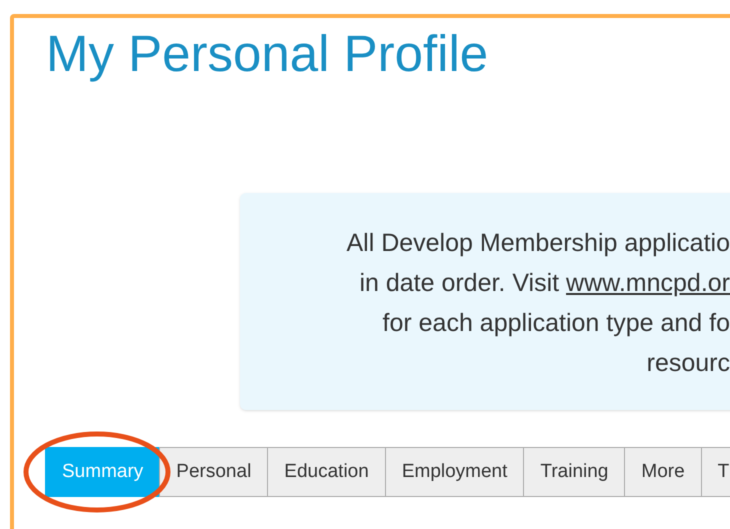 This screenshot has height=529, width=730. I want to click on website-link: www.mncpd.or, so click(648, 283).